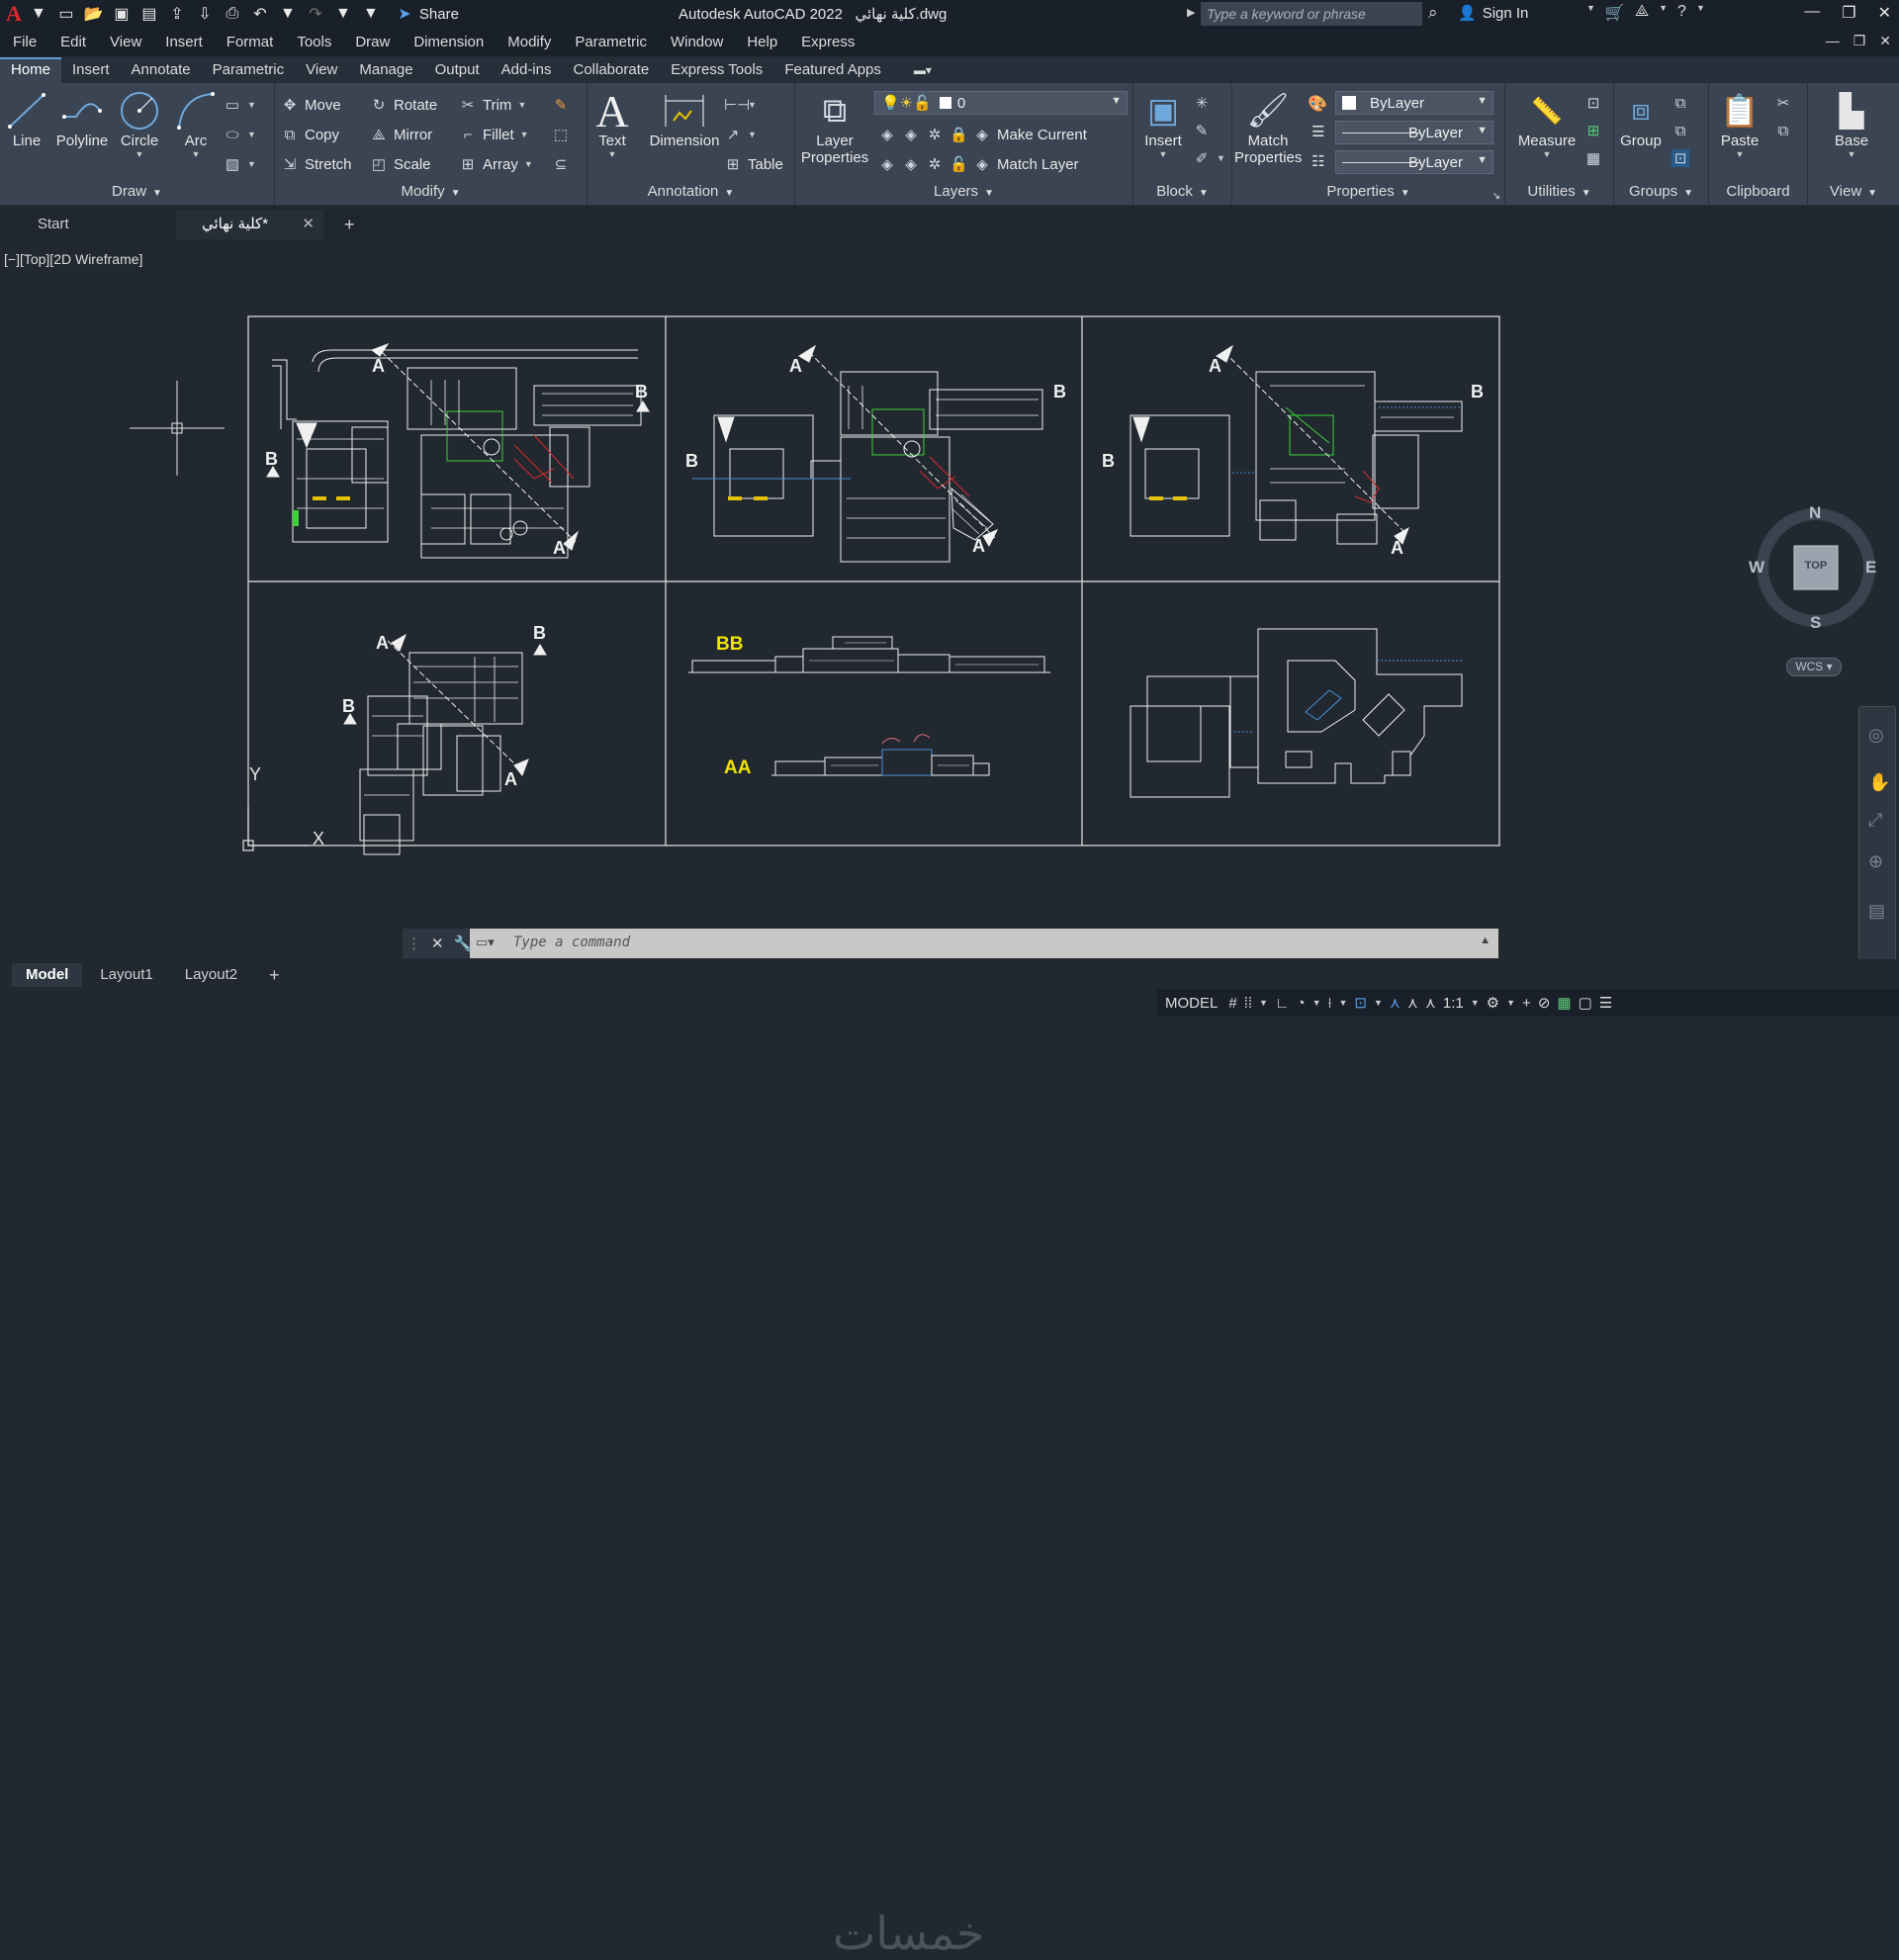 Image resolution: width=1899 pixels, height=1960 pixels. I want to click on tab-layout2: Layout2, so click(211, 975).